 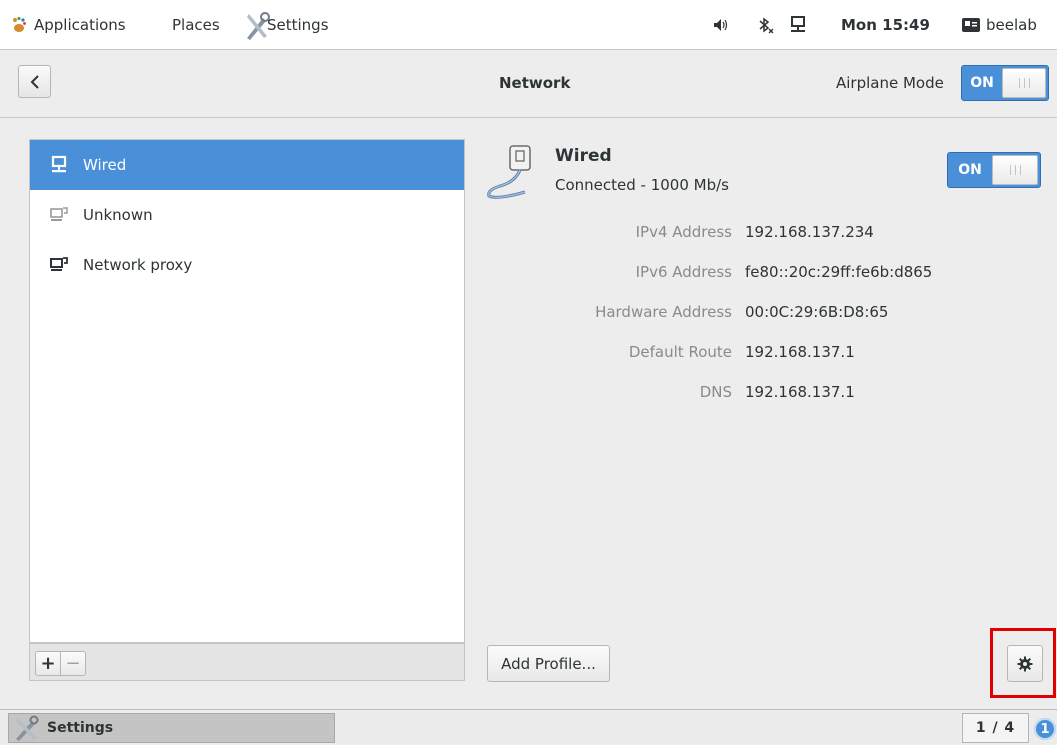 What do you see at coordinates (509, 172) in the screenshot?
I see `wired-cable-icon` at bounding box center [509, 172].